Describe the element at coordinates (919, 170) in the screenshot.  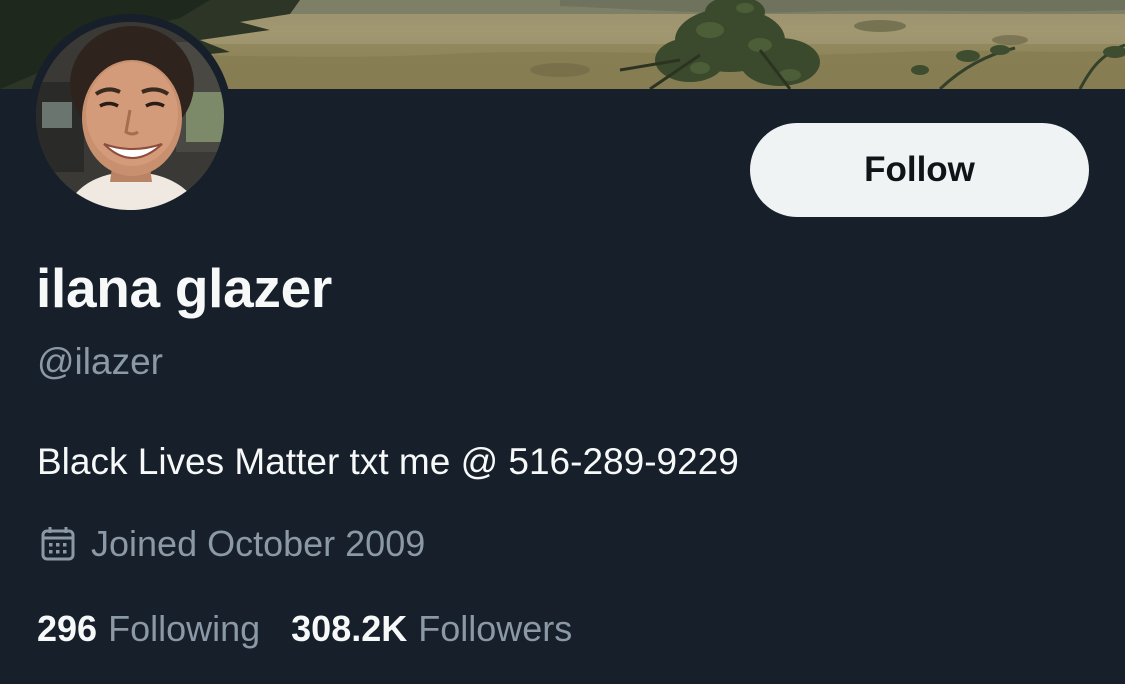
I see `follow-button: Follow` at that location.